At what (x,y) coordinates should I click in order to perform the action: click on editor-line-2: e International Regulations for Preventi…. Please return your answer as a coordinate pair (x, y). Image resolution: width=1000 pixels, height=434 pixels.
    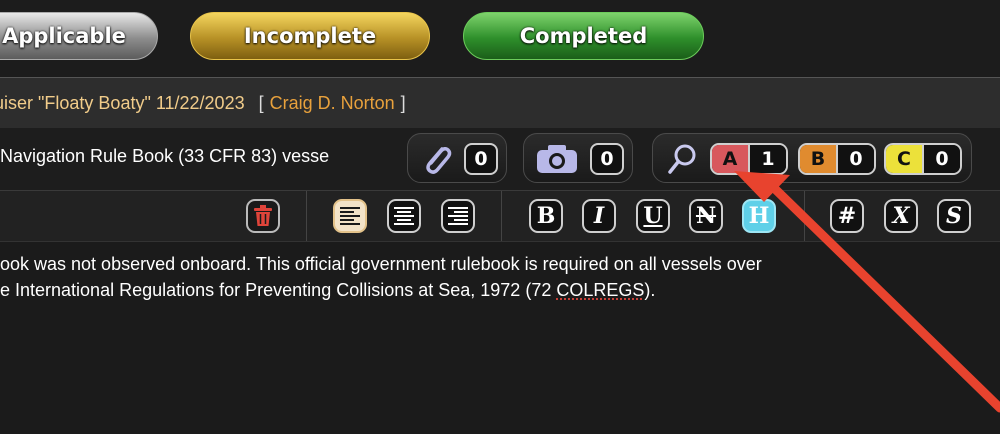
    Looking at the image, I should click on (327, 290).